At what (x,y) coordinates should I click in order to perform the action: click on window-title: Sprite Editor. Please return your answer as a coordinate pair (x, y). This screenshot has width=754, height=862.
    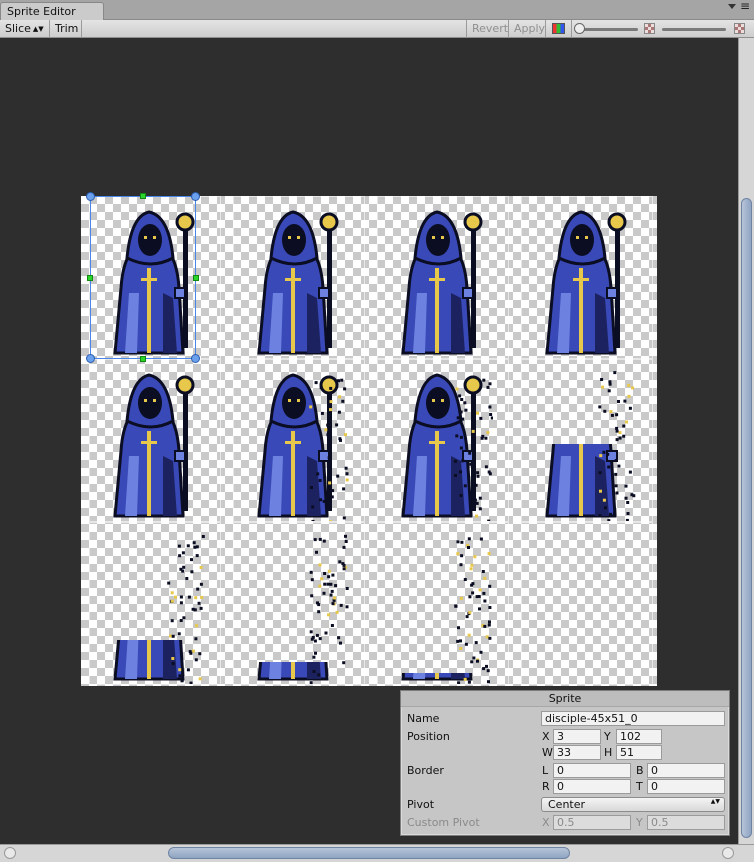
    Looking at the image, I should click on (41, 11).